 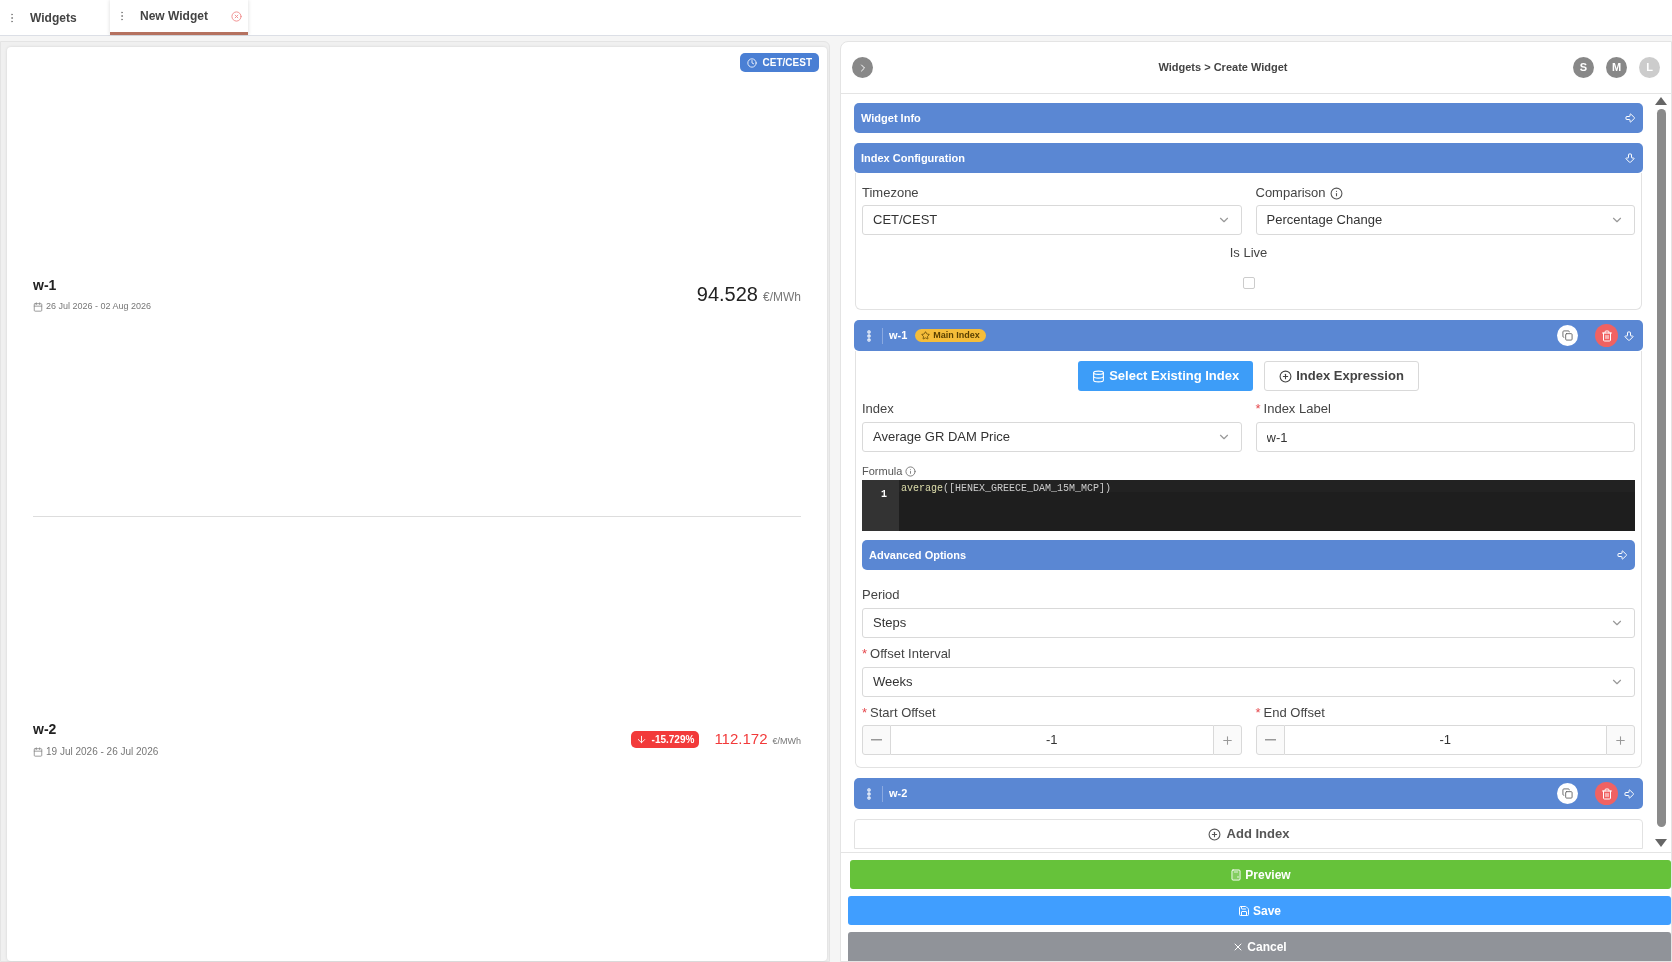 I want to click on tab: Widgets, so click(x=45, y=17).